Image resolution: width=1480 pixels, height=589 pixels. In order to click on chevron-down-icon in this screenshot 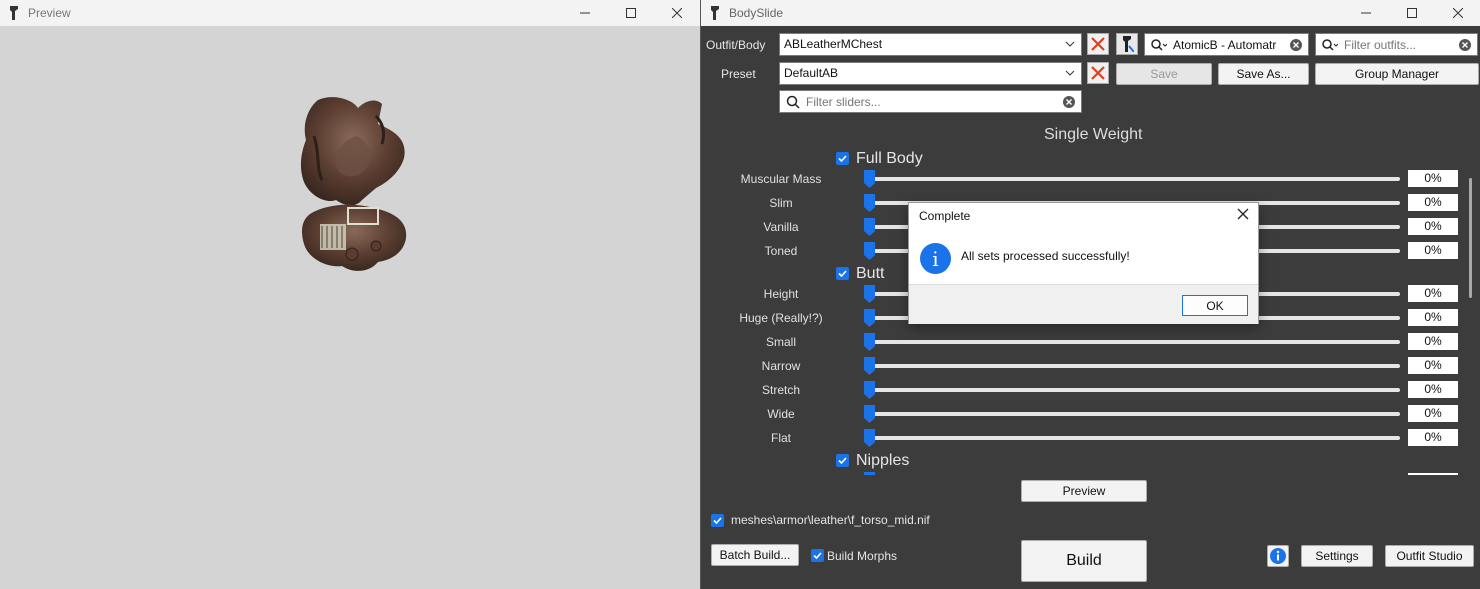, I will do `click(1070, 77)`.